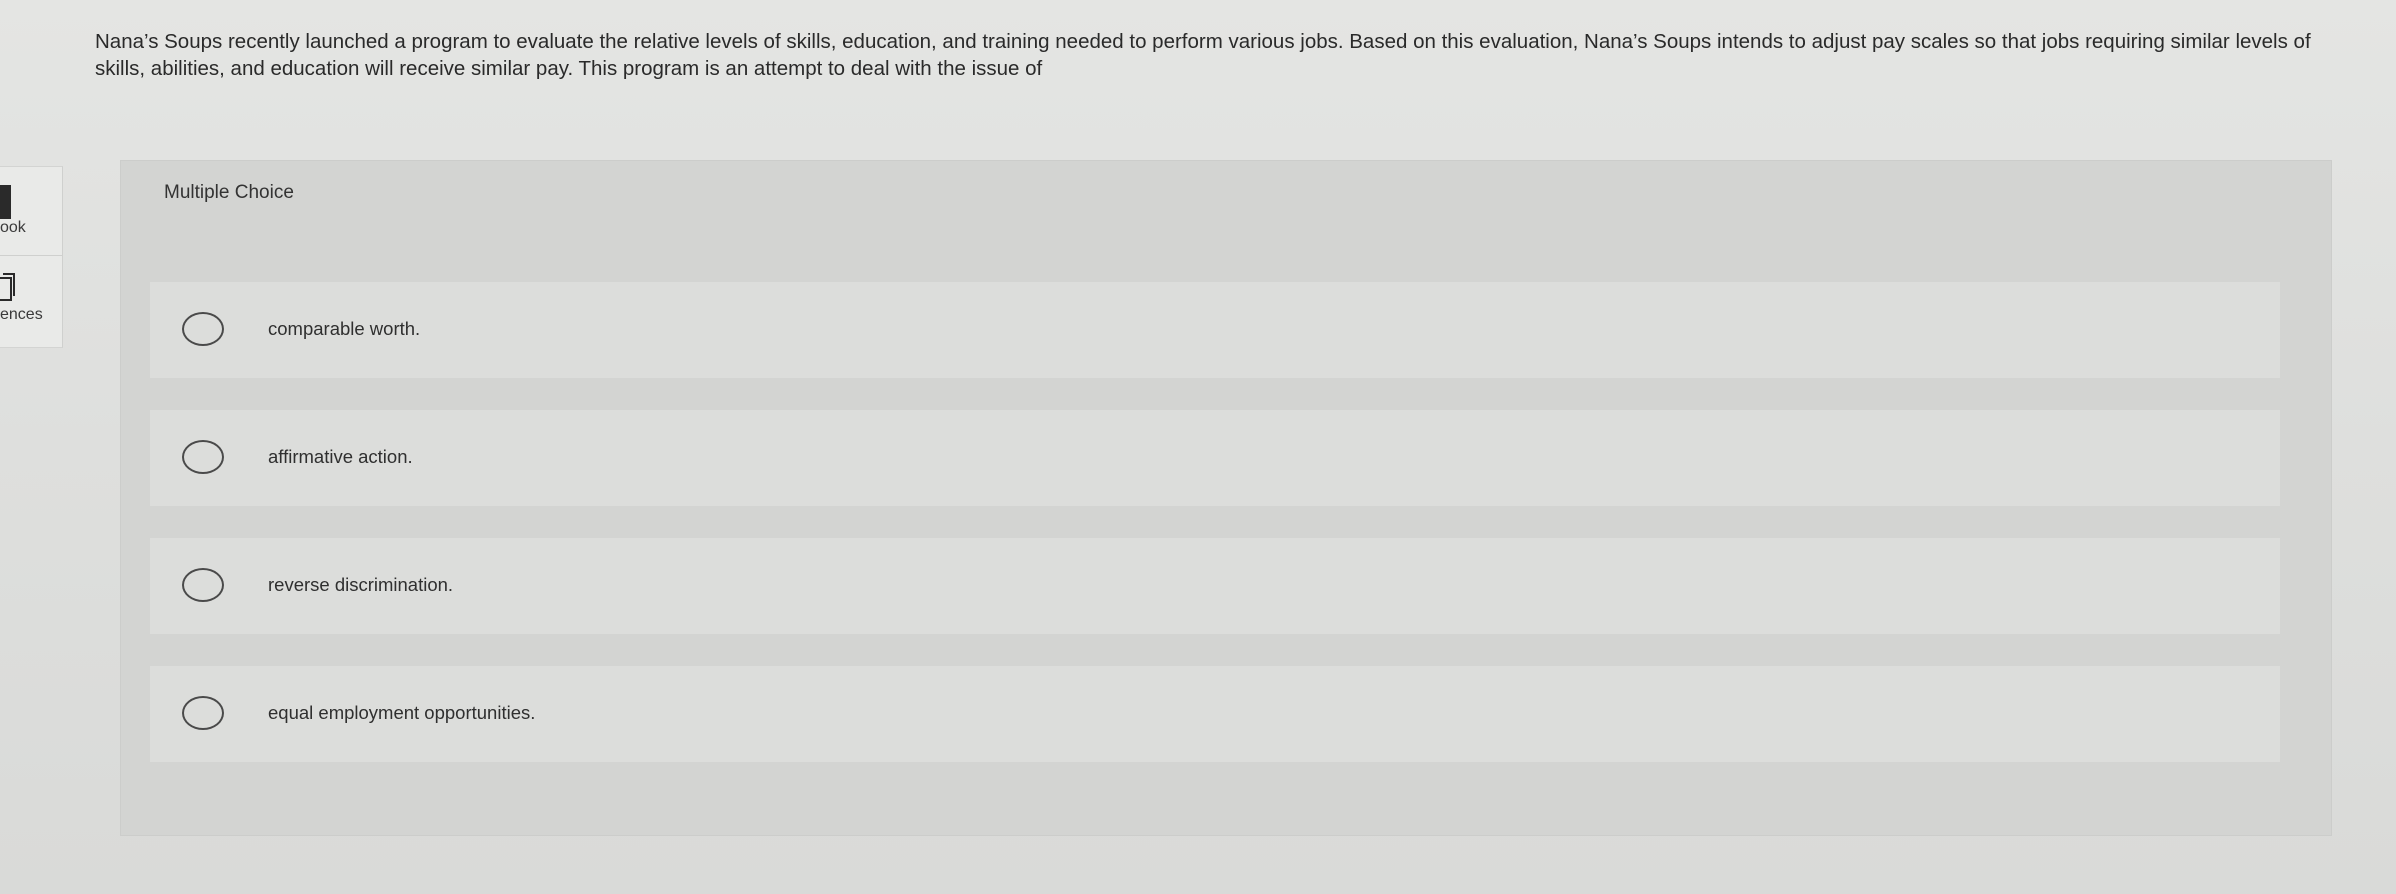 Image resolution: width=2396 pixels, height=894 pixels. Describe the element at coordinates (1215, 714) in the screenshot. I see `answer-option-d: equal employment opportunities.` at that location.